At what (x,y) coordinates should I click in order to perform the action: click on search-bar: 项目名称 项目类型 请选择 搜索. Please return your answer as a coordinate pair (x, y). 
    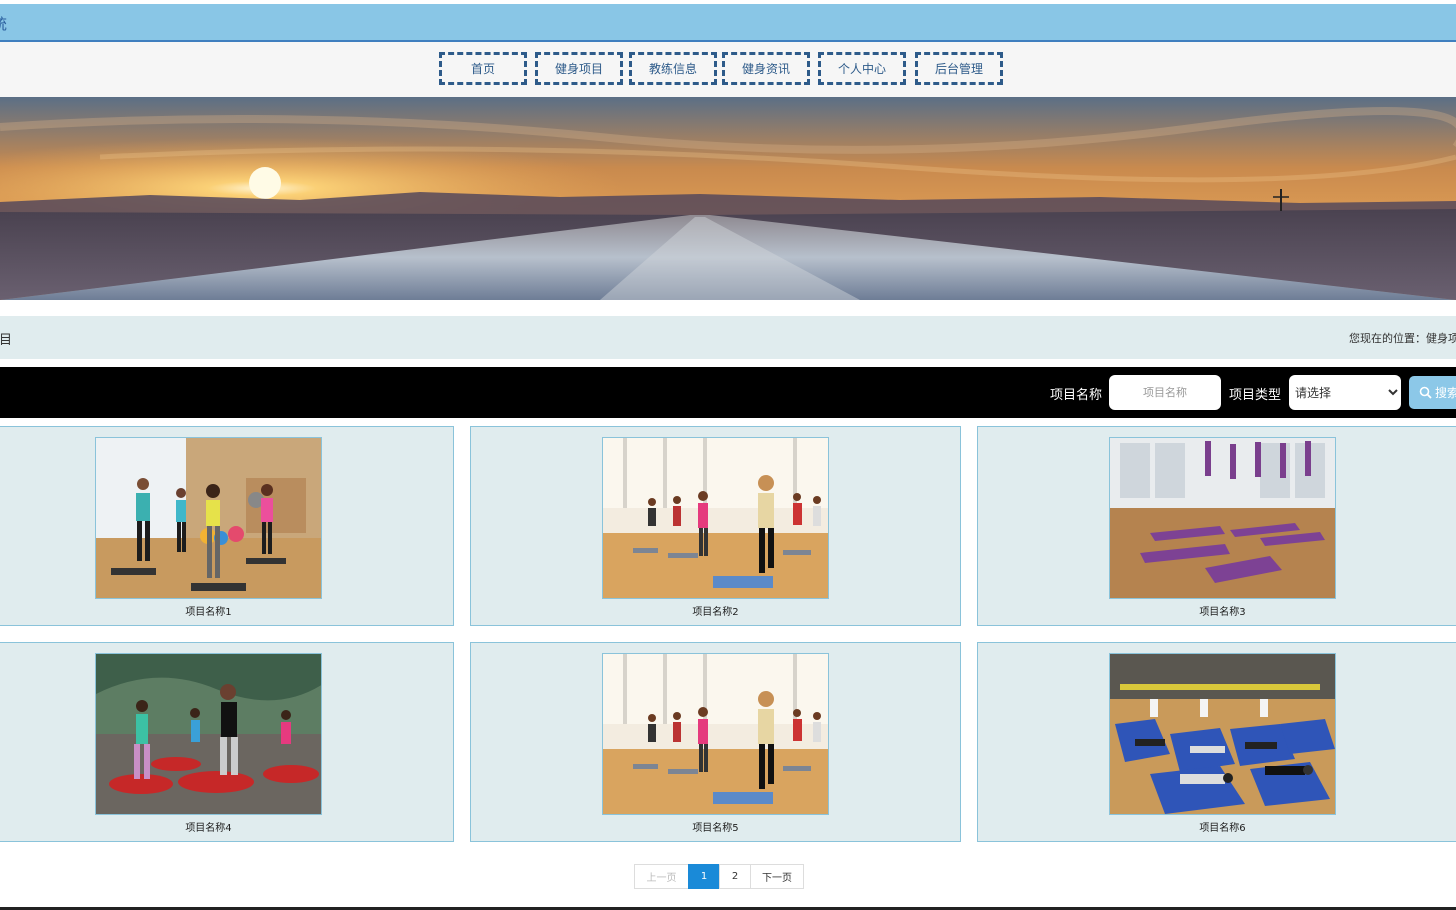
    Looking at the image, I should click on (728, 392).